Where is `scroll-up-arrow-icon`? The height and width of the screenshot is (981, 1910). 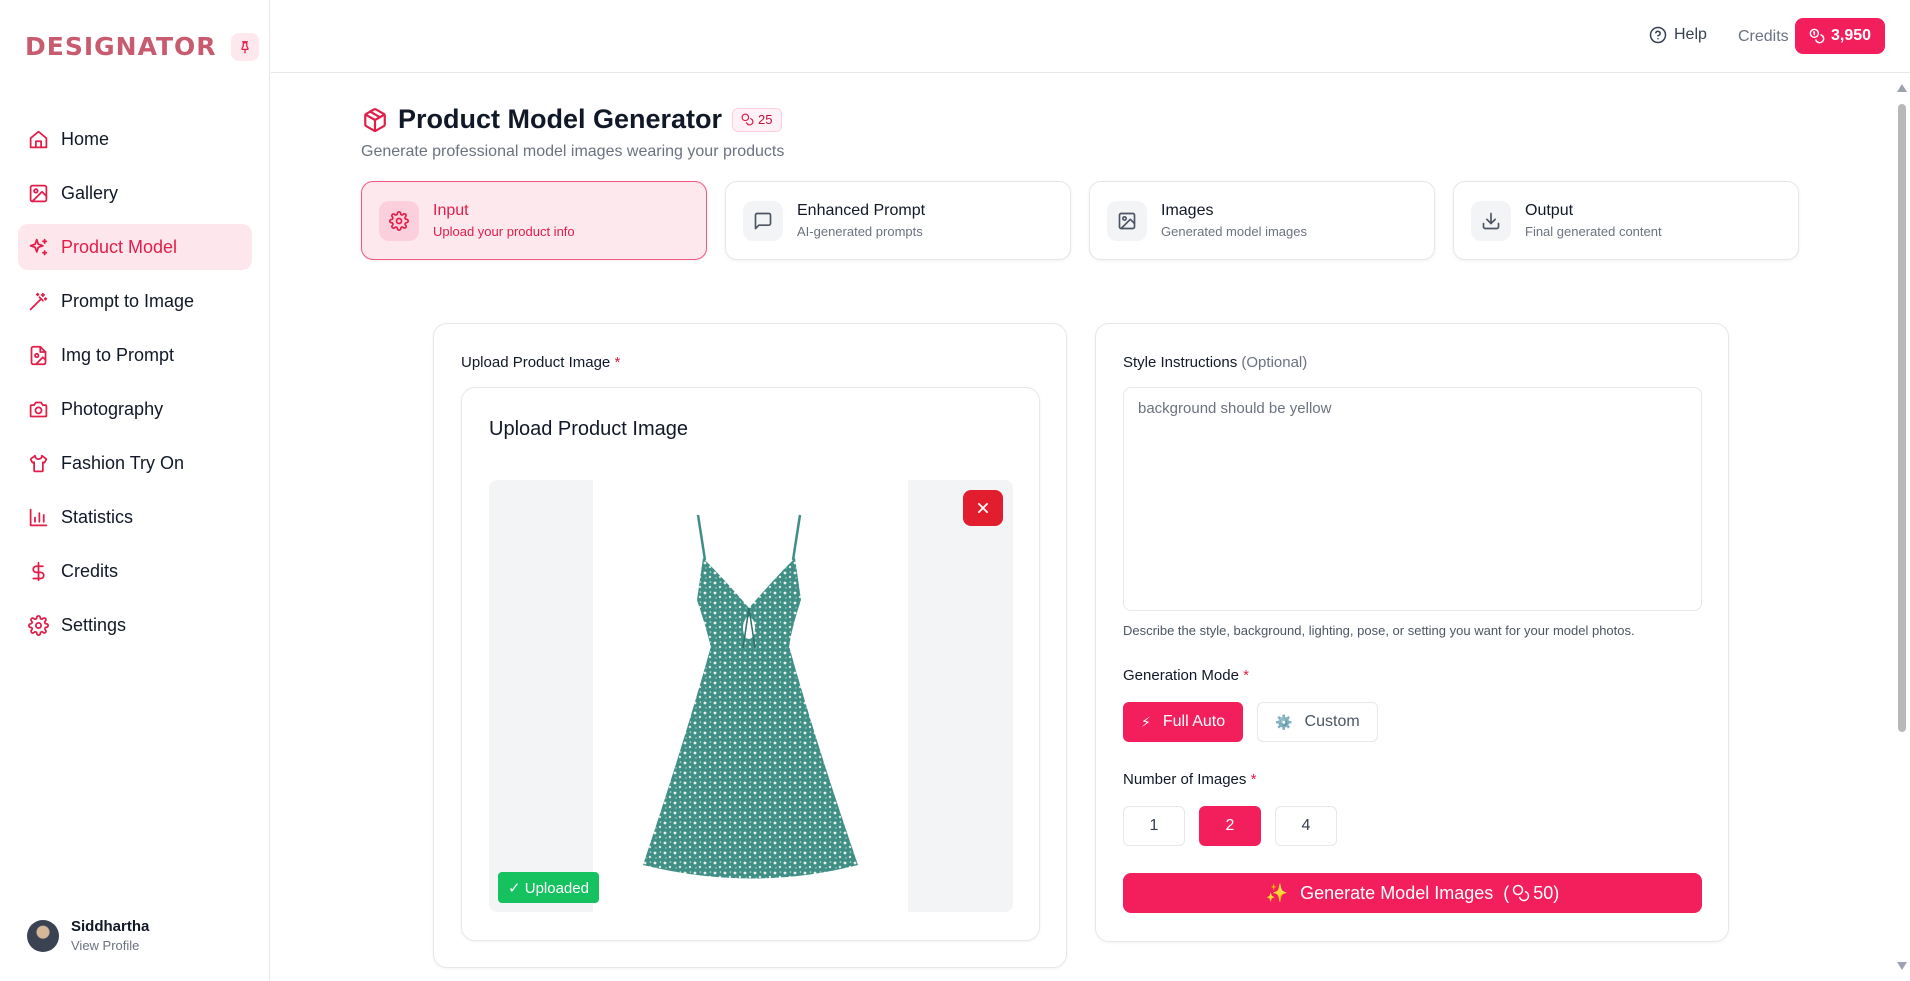
scroll-up-arrow-icon is located at coordinates (1902, 88).